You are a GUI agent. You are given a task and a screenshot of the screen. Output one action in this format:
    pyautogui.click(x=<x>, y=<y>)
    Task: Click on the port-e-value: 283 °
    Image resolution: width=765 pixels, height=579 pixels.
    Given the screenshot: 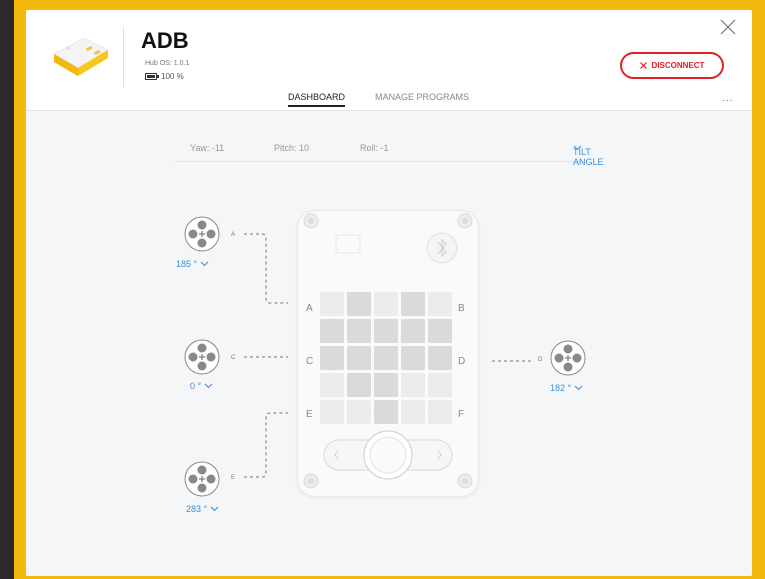 What is the action you would take?
    pyautogui.click(x=197, y=509)
    